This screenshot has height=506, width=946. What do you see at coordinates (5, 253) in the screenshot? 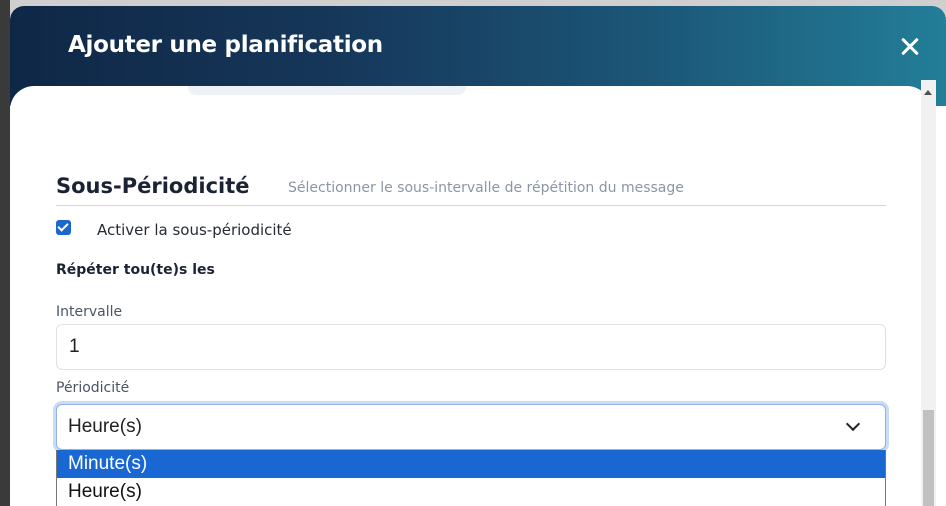
I see `background-edge` at bounding box center [5, 253].